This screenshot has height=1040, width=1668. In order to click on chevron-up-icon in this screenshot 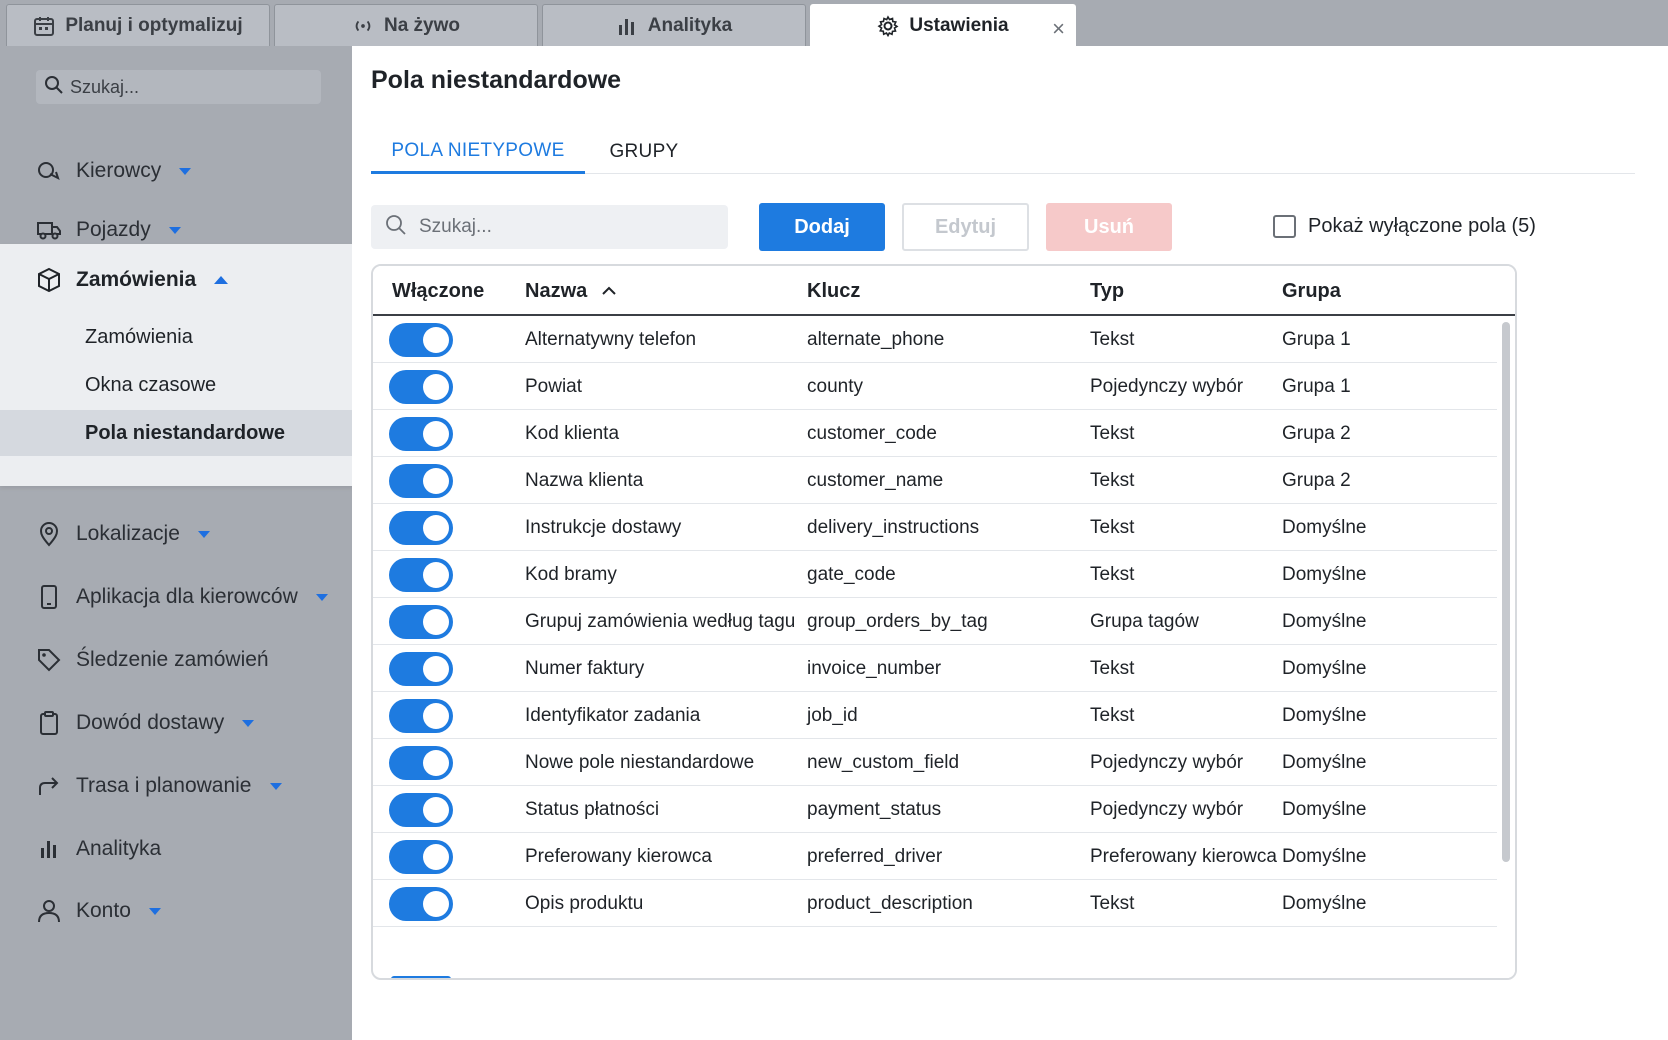, I will do `click(221, 280)`.